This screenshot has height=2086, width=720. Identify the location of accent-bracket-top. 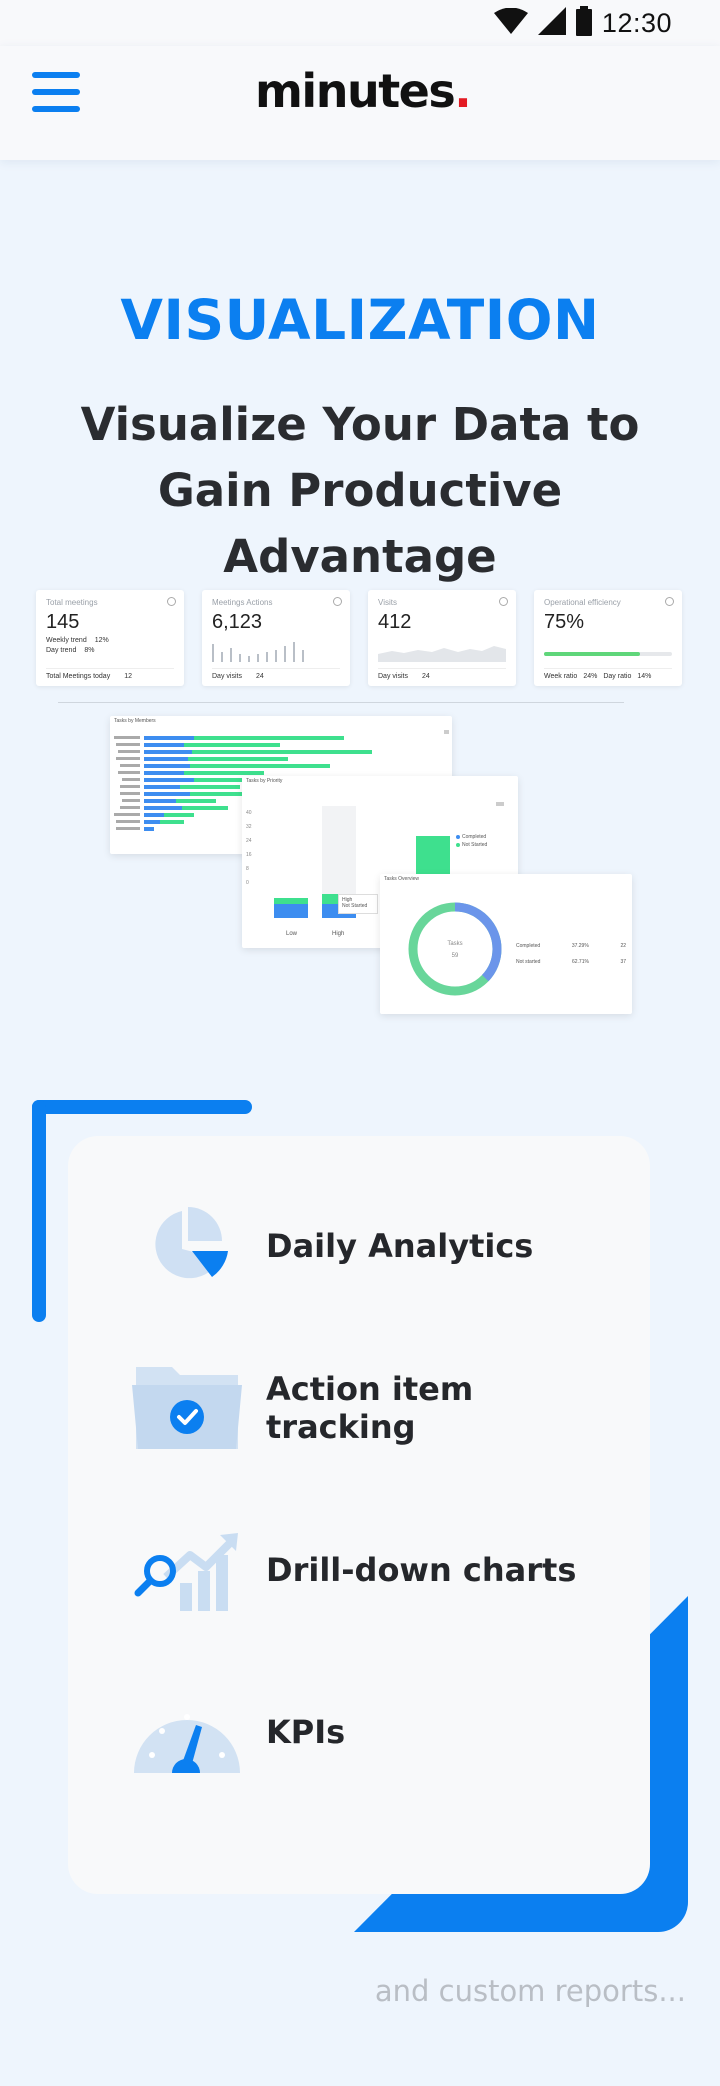
(142, 1107).